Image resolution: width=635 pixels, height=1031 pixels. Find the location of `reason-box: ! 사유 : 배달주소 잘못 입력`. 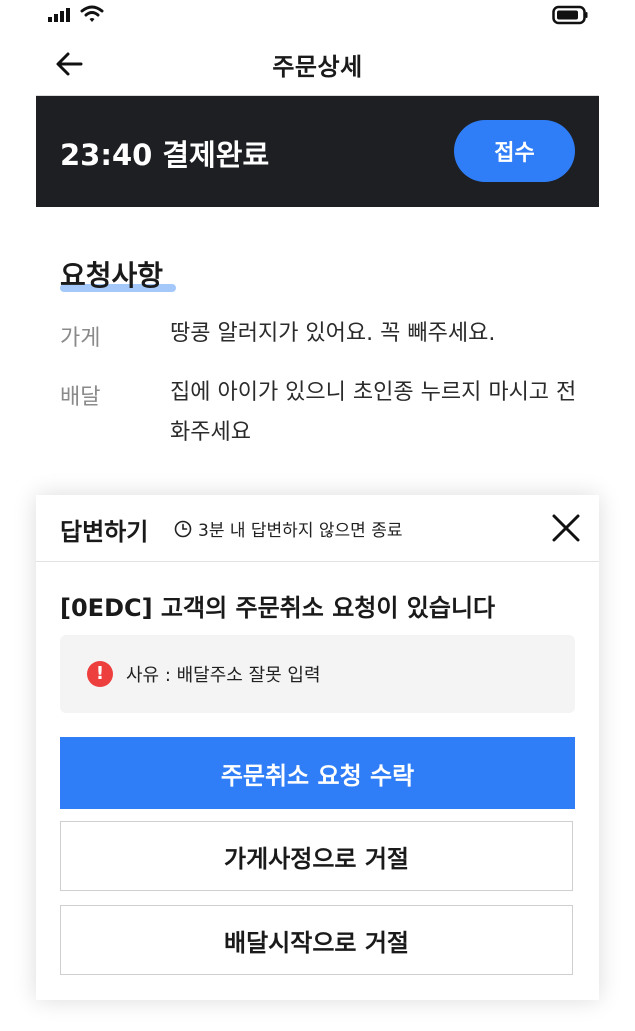

reason-box: ! 사유 : 배달주소 잘못 입력 is located at coordinates (317, 674).